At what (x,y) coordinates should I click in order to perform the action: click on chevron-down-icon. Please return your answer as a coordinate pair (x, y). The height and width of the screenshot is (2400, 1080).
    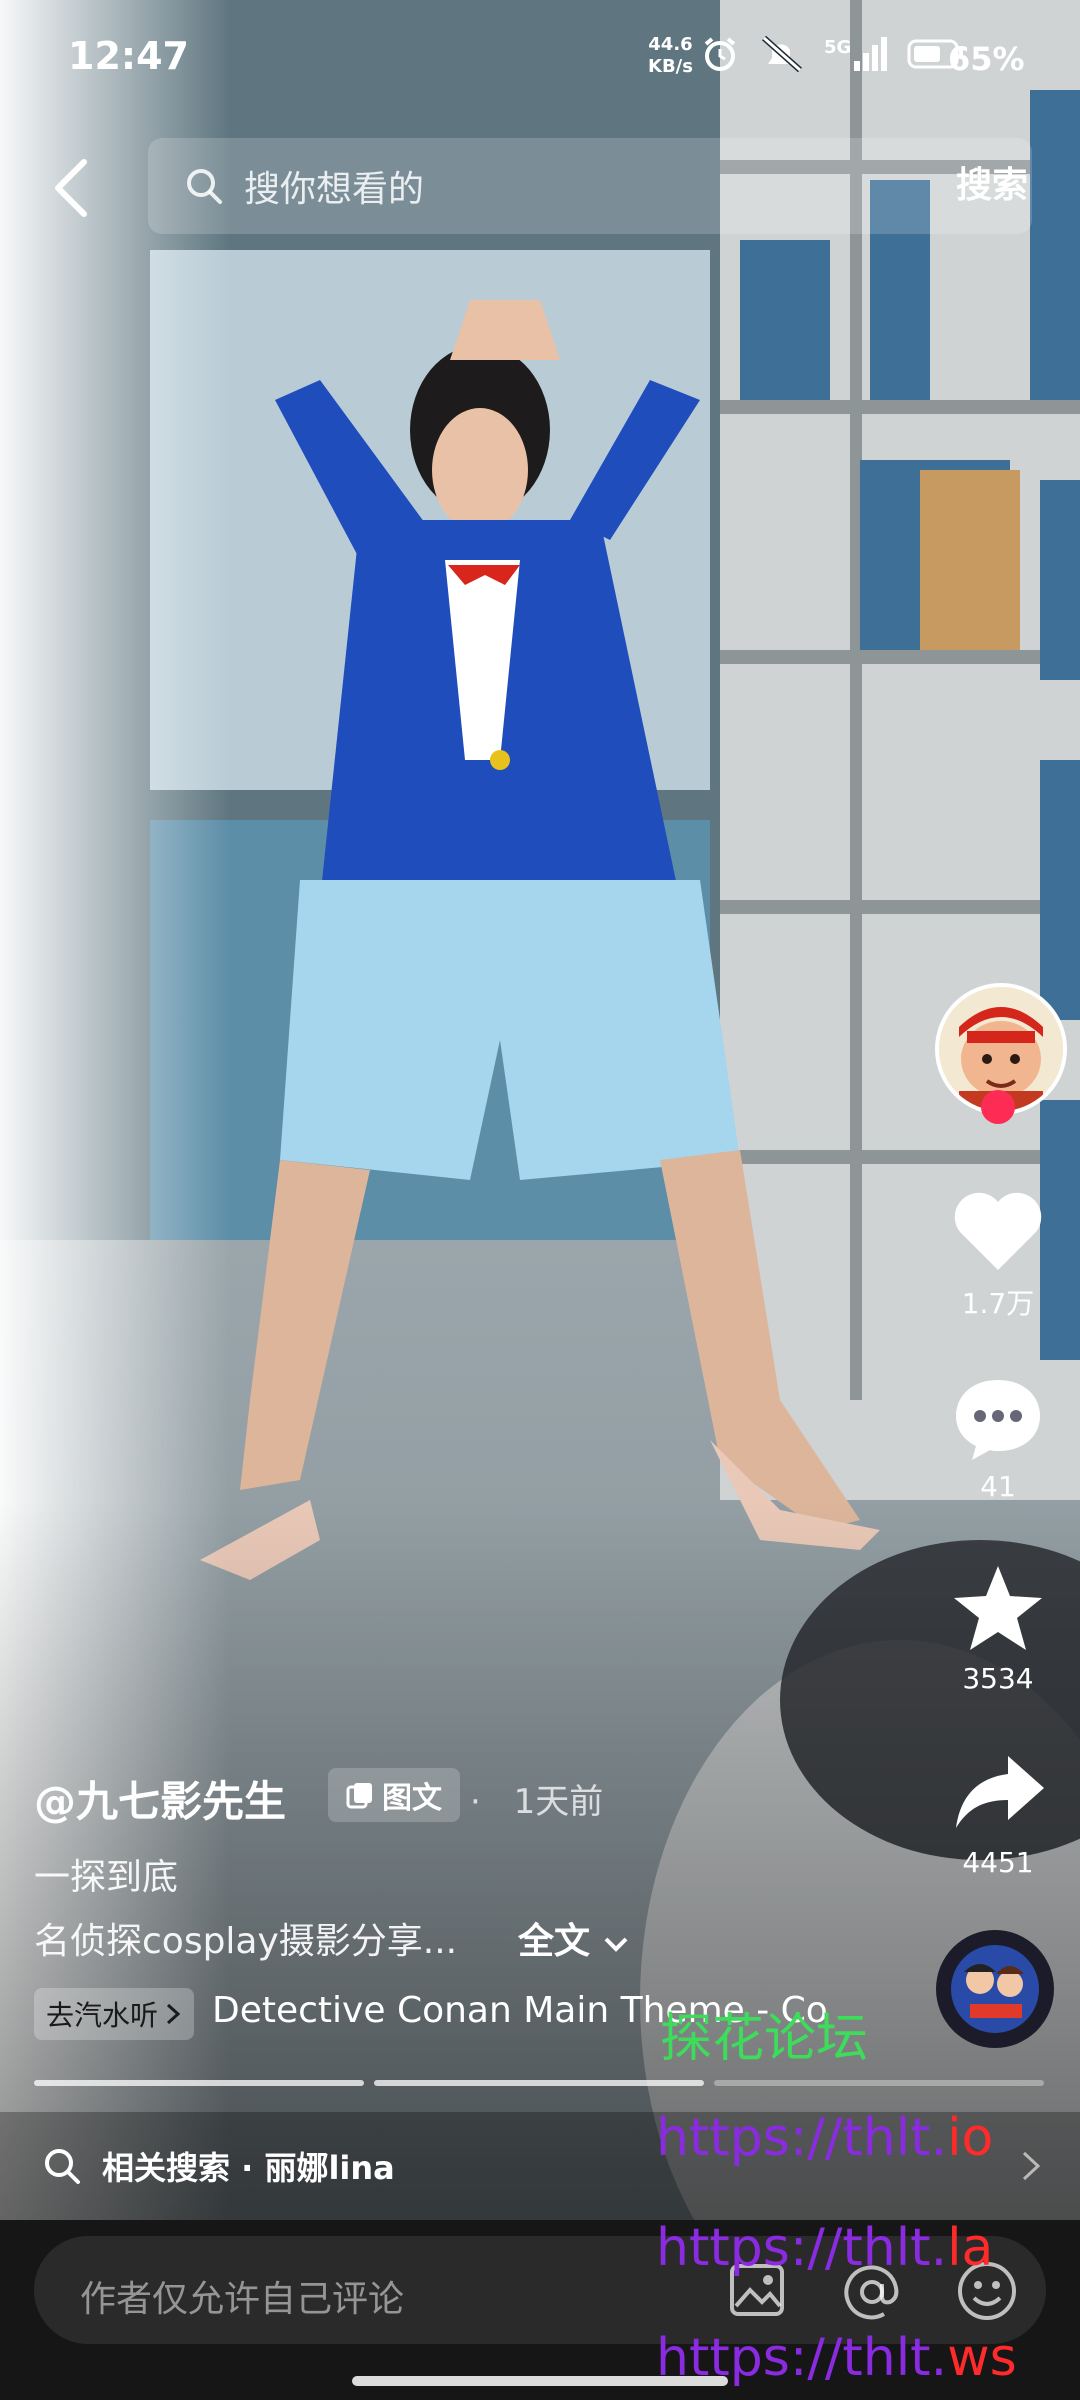
    Looking at the image, I should click on (615, 1944).